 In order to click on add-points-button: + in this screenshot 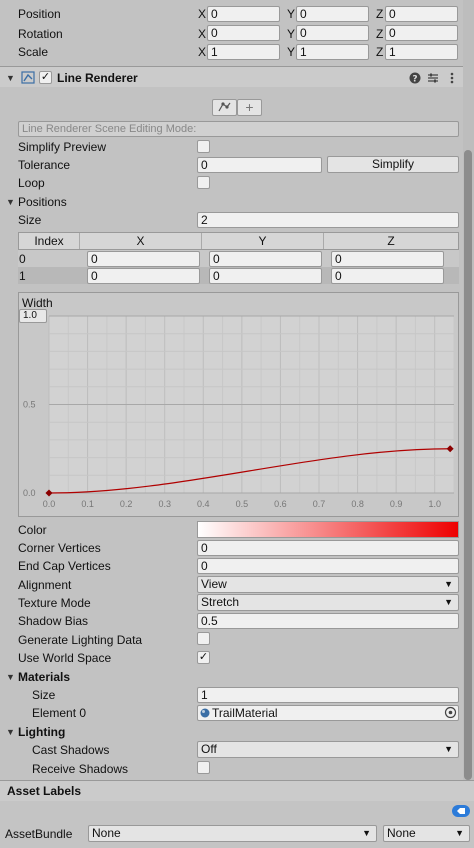, I will do `click(249, 107)`.